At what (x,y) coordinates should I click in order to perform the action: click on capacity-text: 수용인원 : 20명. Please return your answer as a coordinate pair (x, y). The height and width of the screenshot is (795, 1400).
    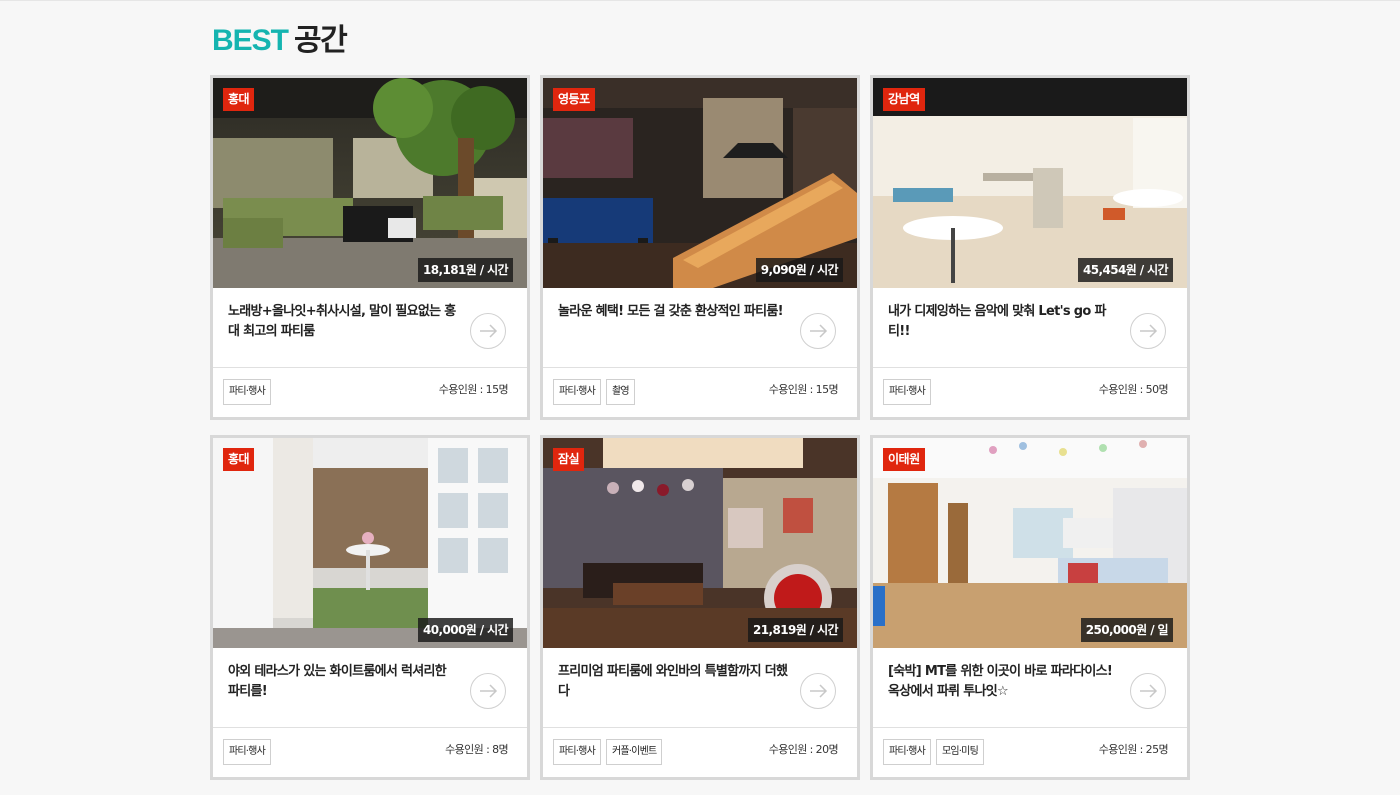
    Looking at the image, I should click on (803, 749).